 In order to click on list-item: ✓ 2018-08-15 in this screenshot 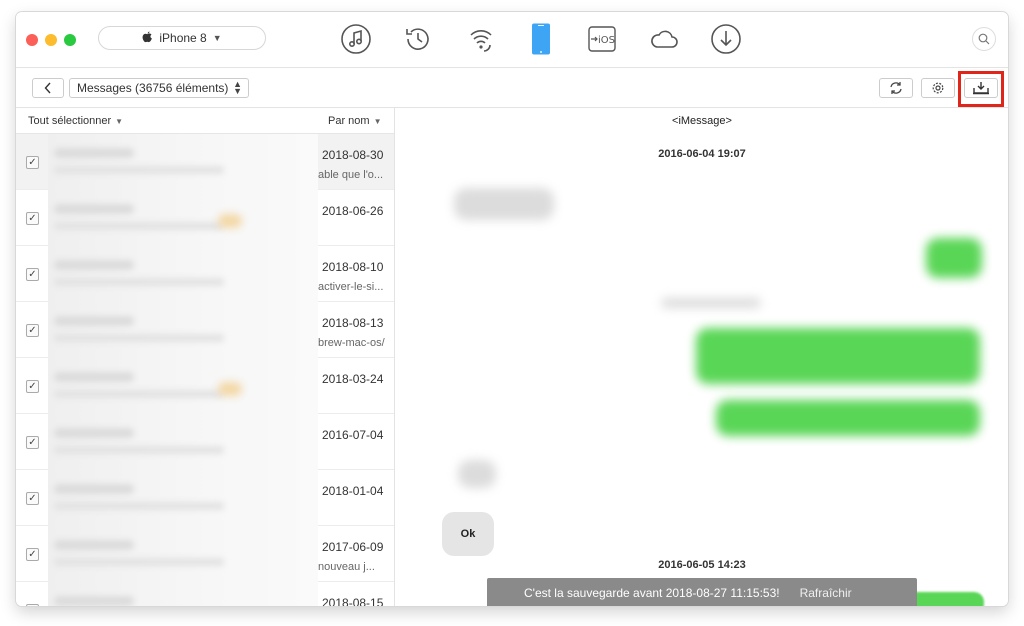, I will do `click(205, 594)`.